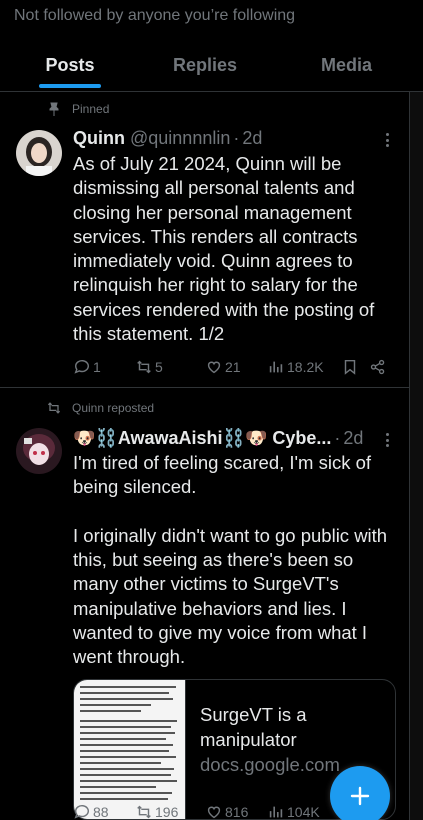 This screenshot has width=423, height=820. I want to click on reply-button: 88, so click(104, 811).